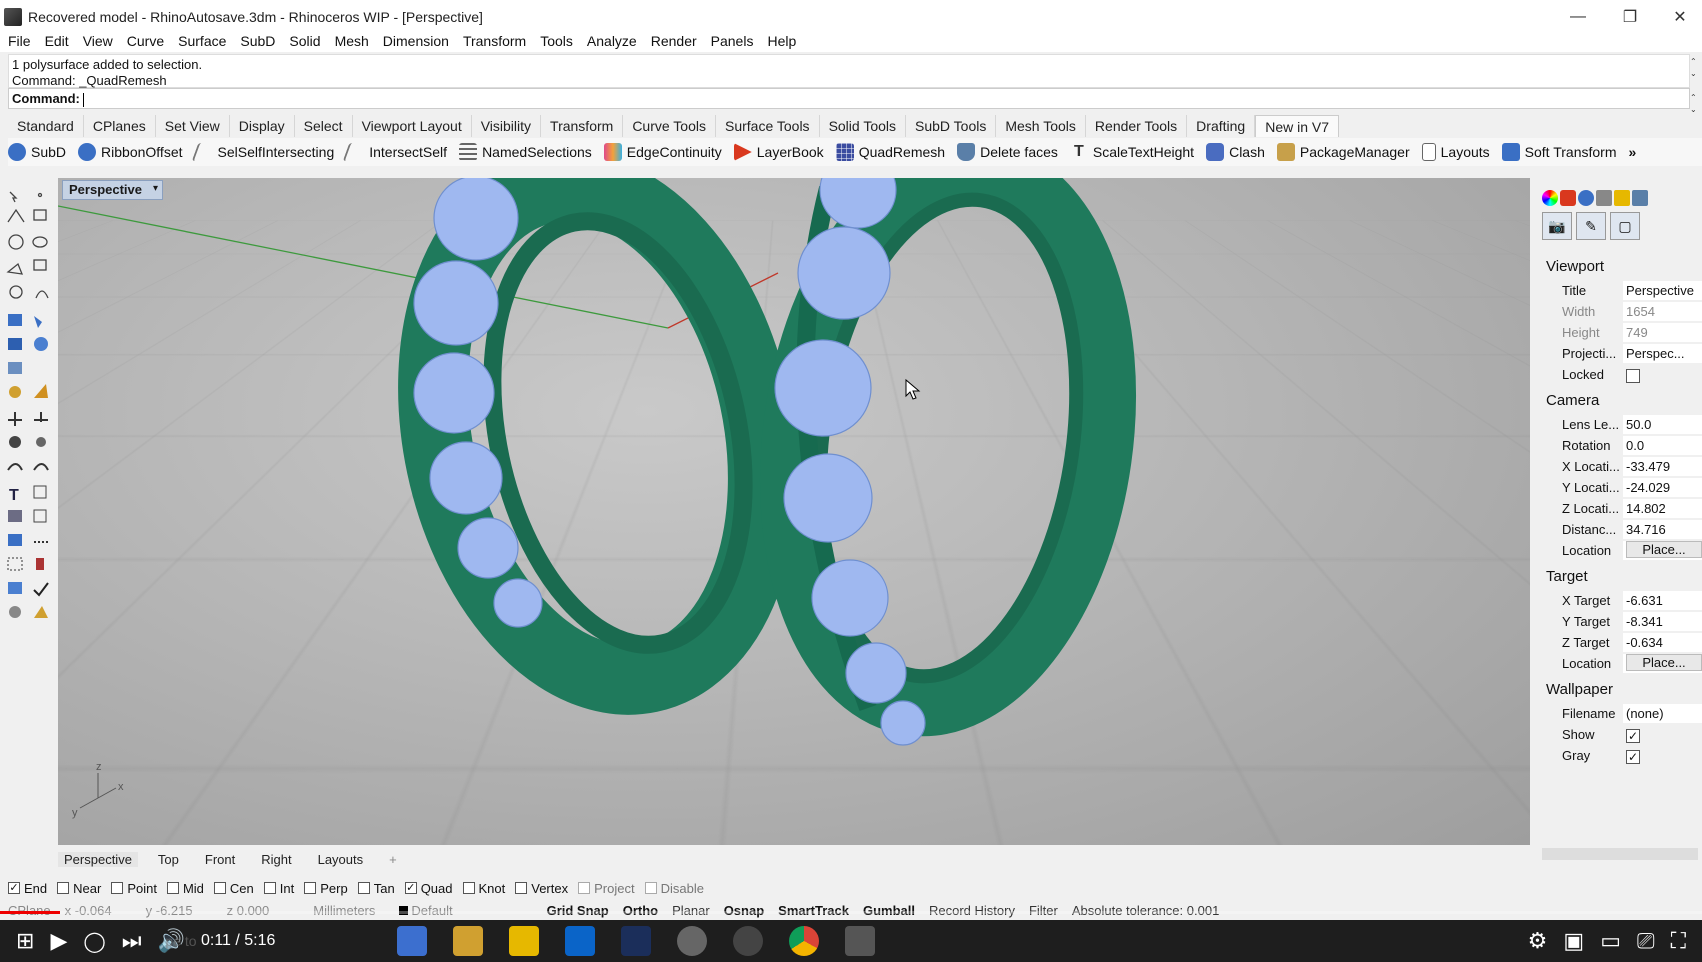 The image size is (1702, 962). I want to click on play-icon: ▶, so click(58, 941).